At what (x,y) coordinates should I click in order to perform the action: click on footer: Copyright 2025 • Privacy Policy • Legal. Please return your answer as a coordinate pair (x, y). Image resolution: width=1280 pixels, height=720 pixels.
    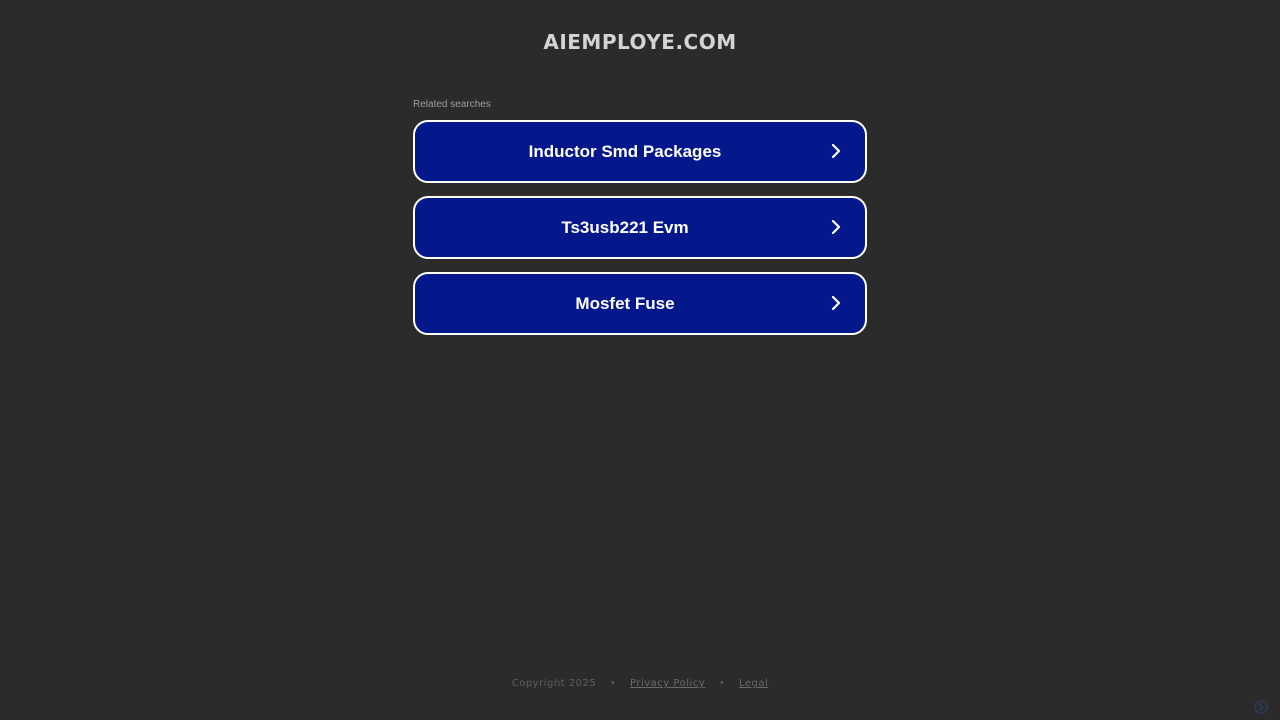
    Looking at the image, I should click on (640, 683).